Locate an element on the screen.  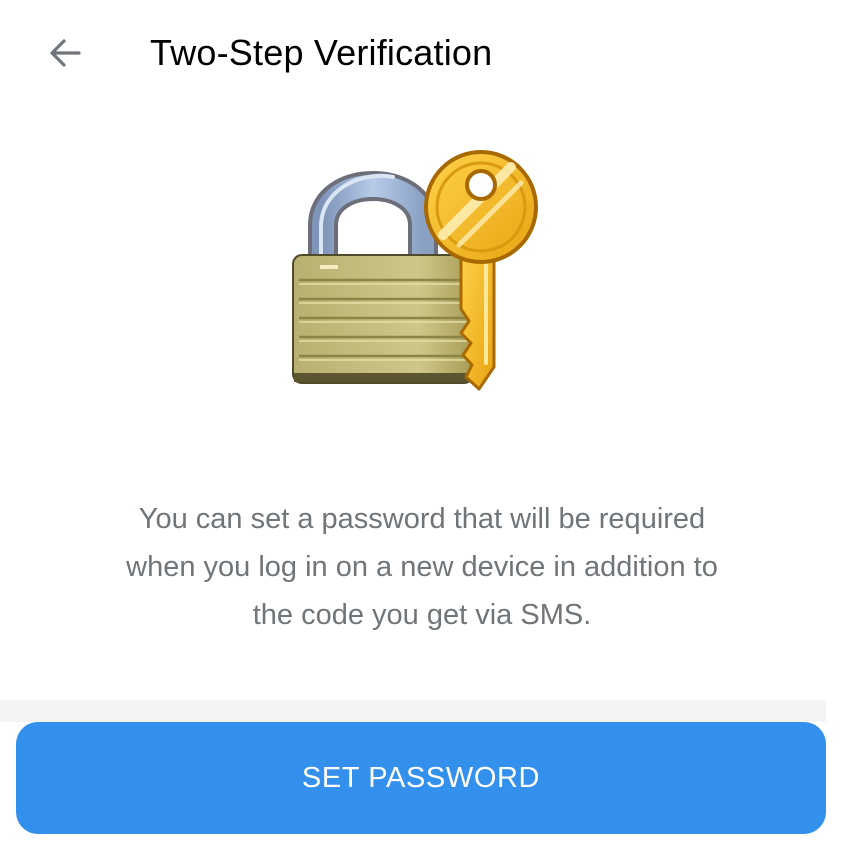
arrow-left-icon is located at coordinates (65, 53).